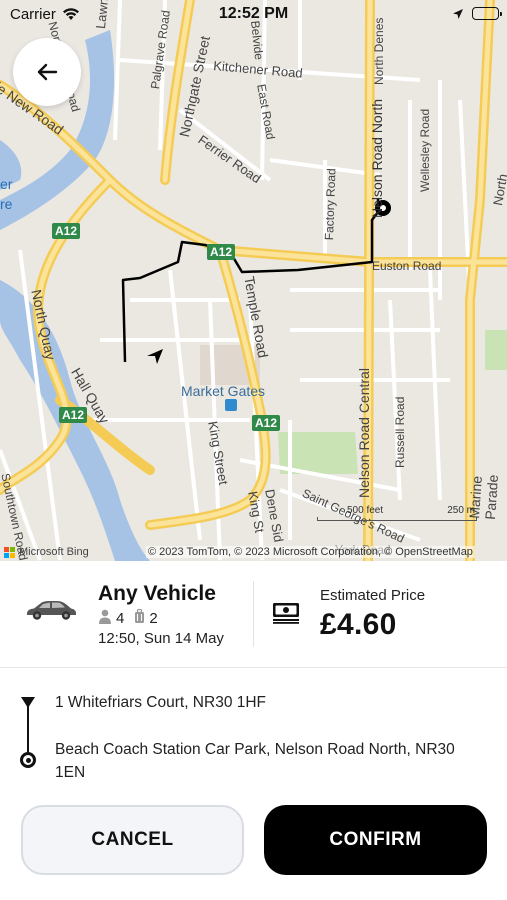  What do you see at coordinates (28, 760) in the screenshot?
I see `dropoff-marker-icon` at bounding box center [28, 760].